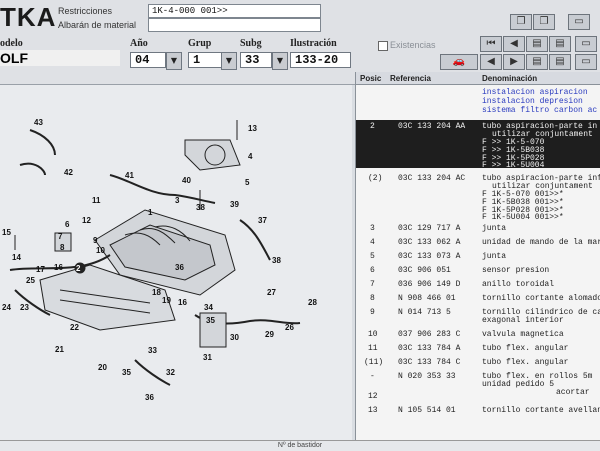 This screenshot has height=451, width=600. Describe the element at coordinates (537, 62) in the screenshot. I see `list-icon: ▤` at that location.